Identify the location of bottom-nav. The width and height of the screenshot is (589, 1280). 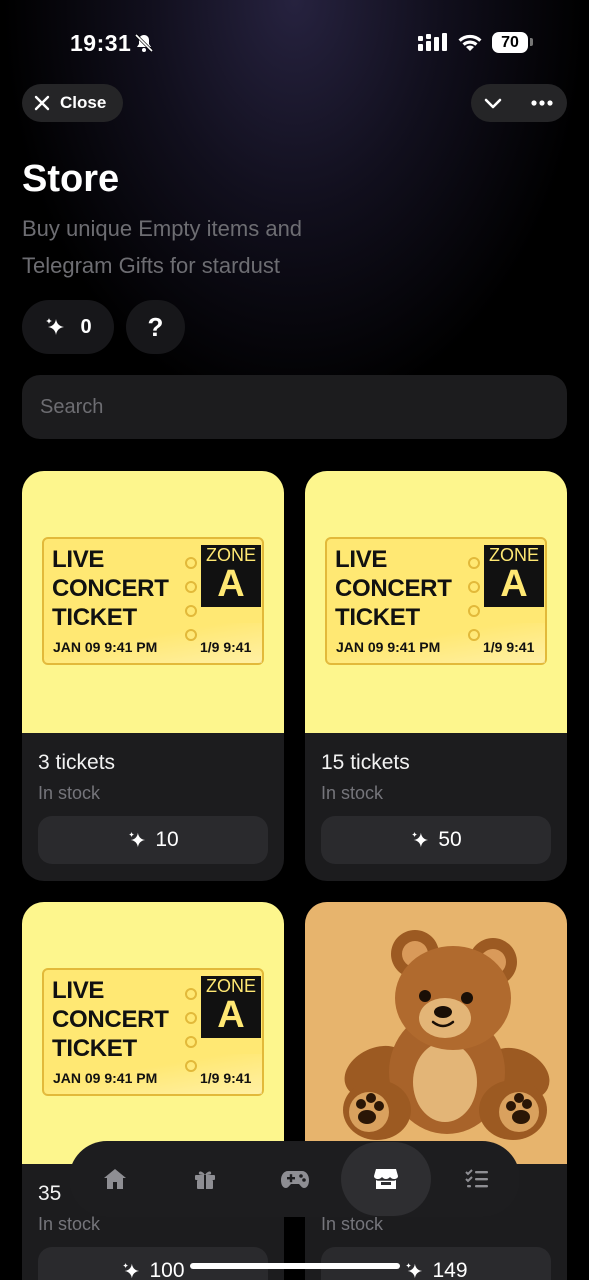
(294, 1179).